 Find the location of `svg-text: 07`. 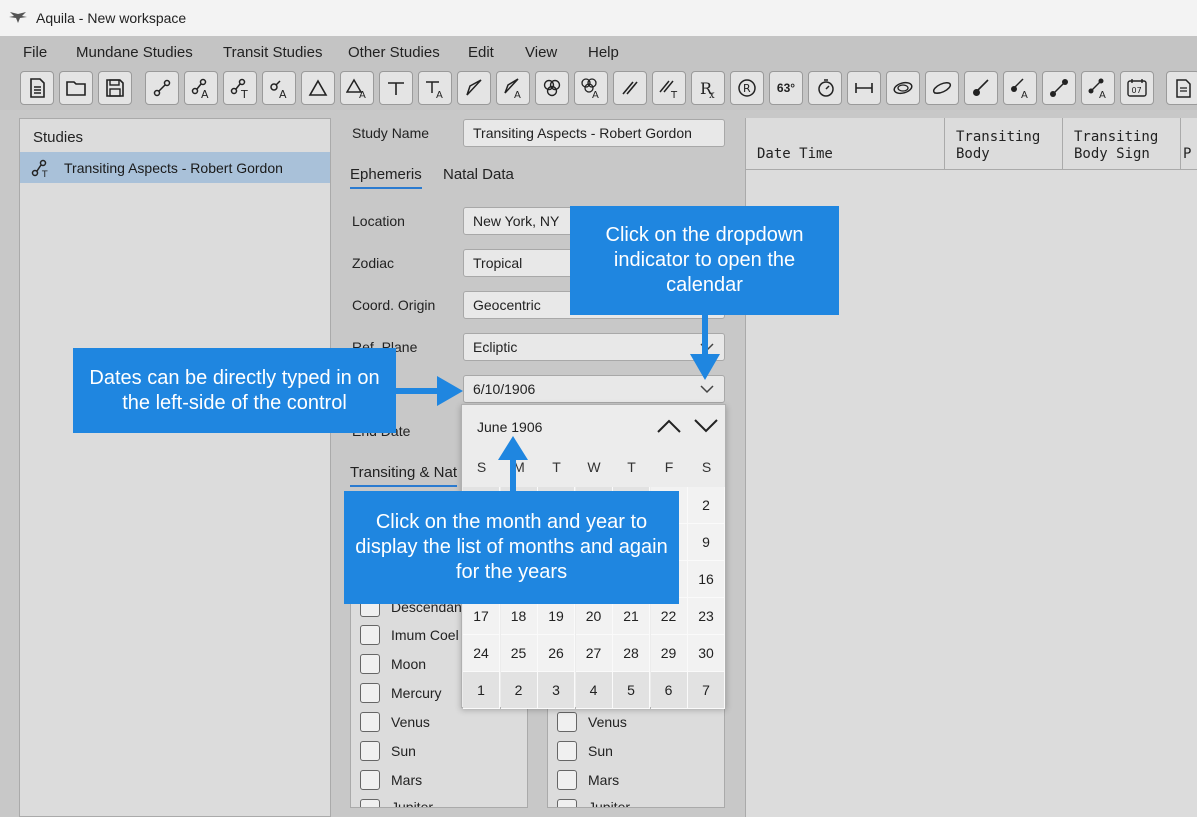

svg-text: 07 is located at coordinates (1137, 90).